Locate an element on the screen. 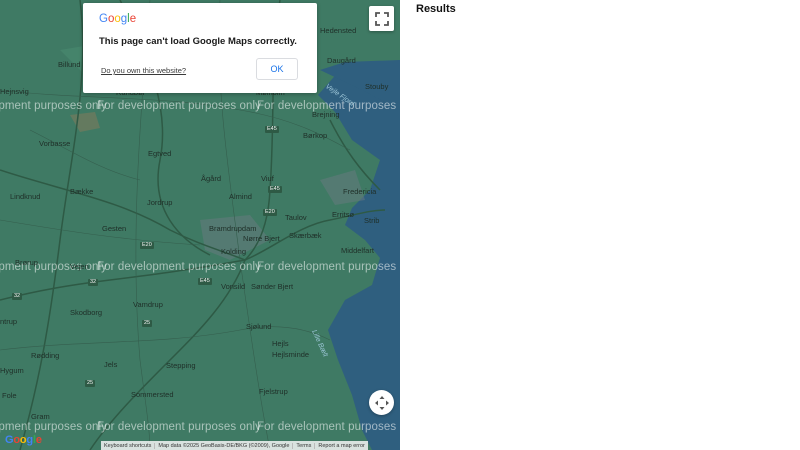 The image size is (800, 450). place-label: Børkop is located at coordinates (315, 135).